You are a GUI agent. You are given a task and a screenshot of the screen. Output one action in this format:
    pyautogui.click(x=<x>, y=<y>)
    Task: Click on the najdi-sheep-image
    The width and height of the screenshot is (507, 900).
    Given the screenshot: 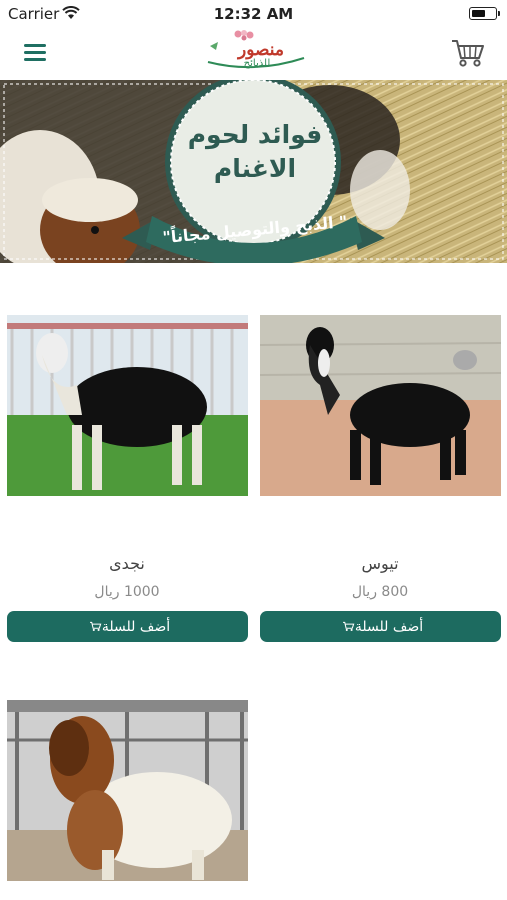 What is the action you would take?
    pyautogui.click(x=127, y=405)
    